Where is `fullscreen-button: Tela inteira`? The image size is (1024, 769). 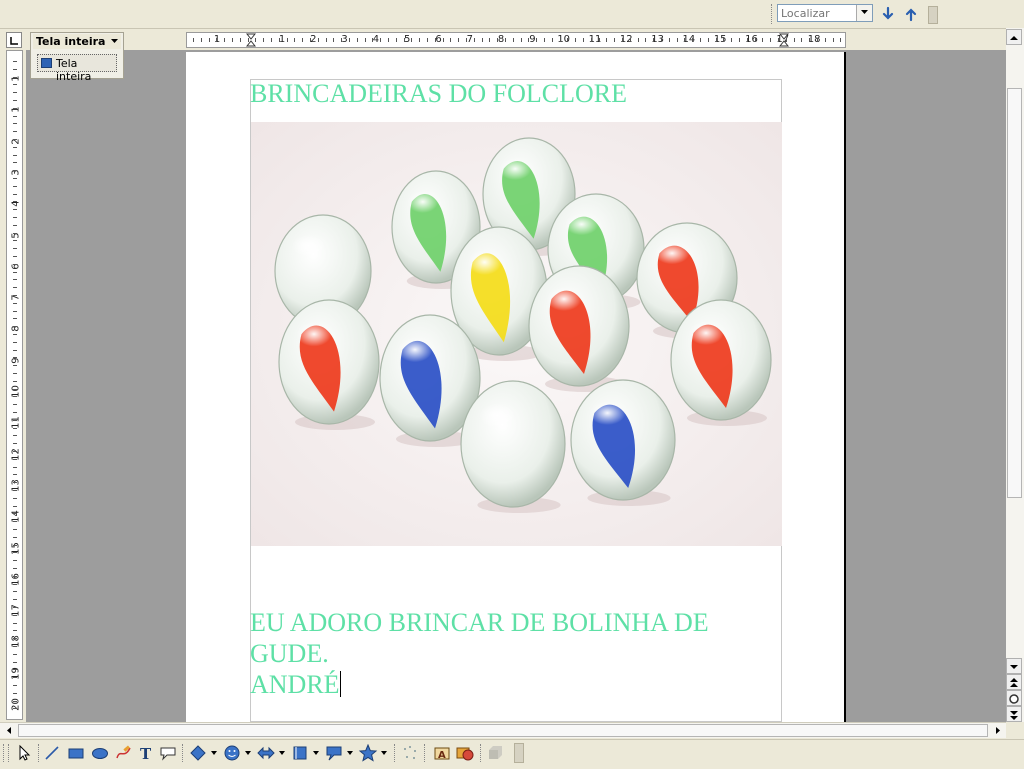 fullscreen-button: Tela inteira is located at coordinates (77, 68).